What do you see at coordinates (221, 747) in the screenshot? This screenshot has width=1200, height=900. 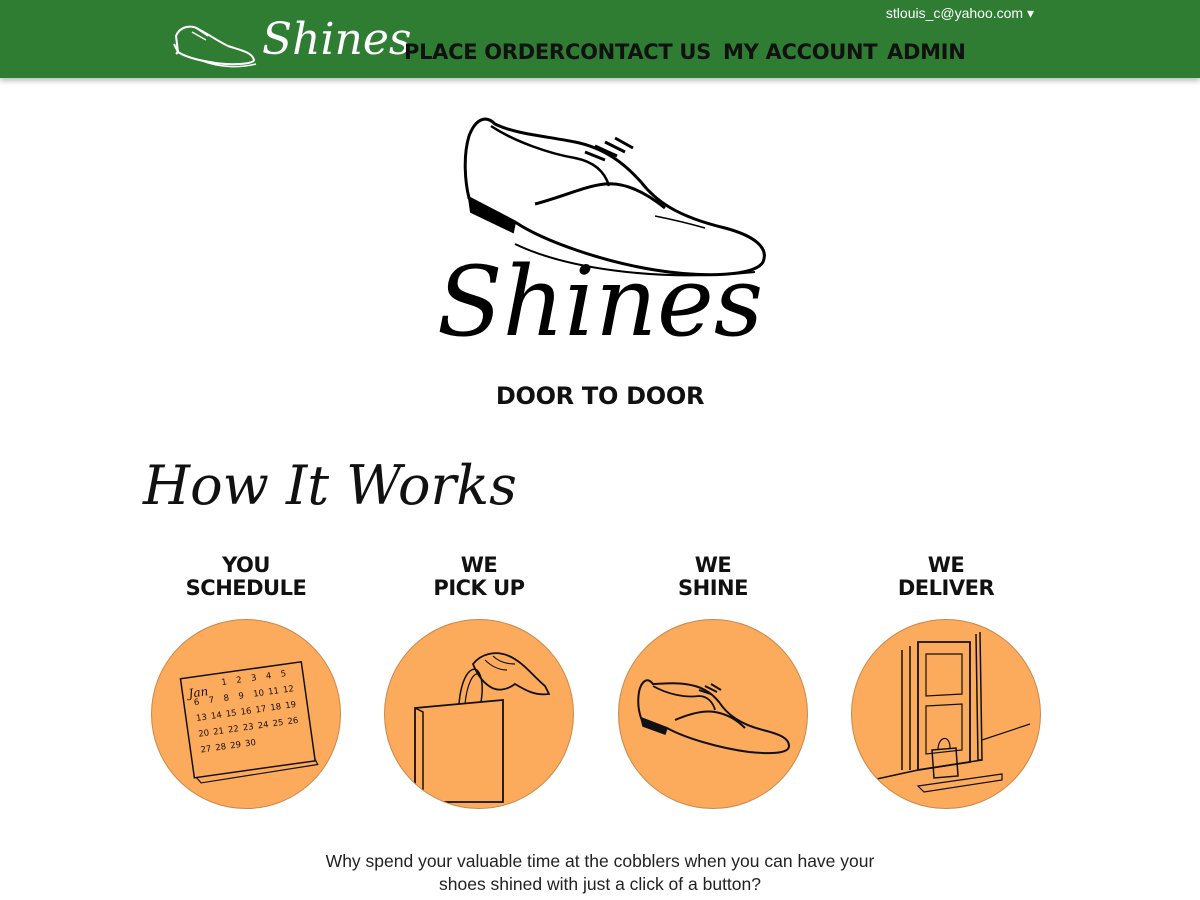 I see `calendar-day: 28` at bounding box center [221, 747].